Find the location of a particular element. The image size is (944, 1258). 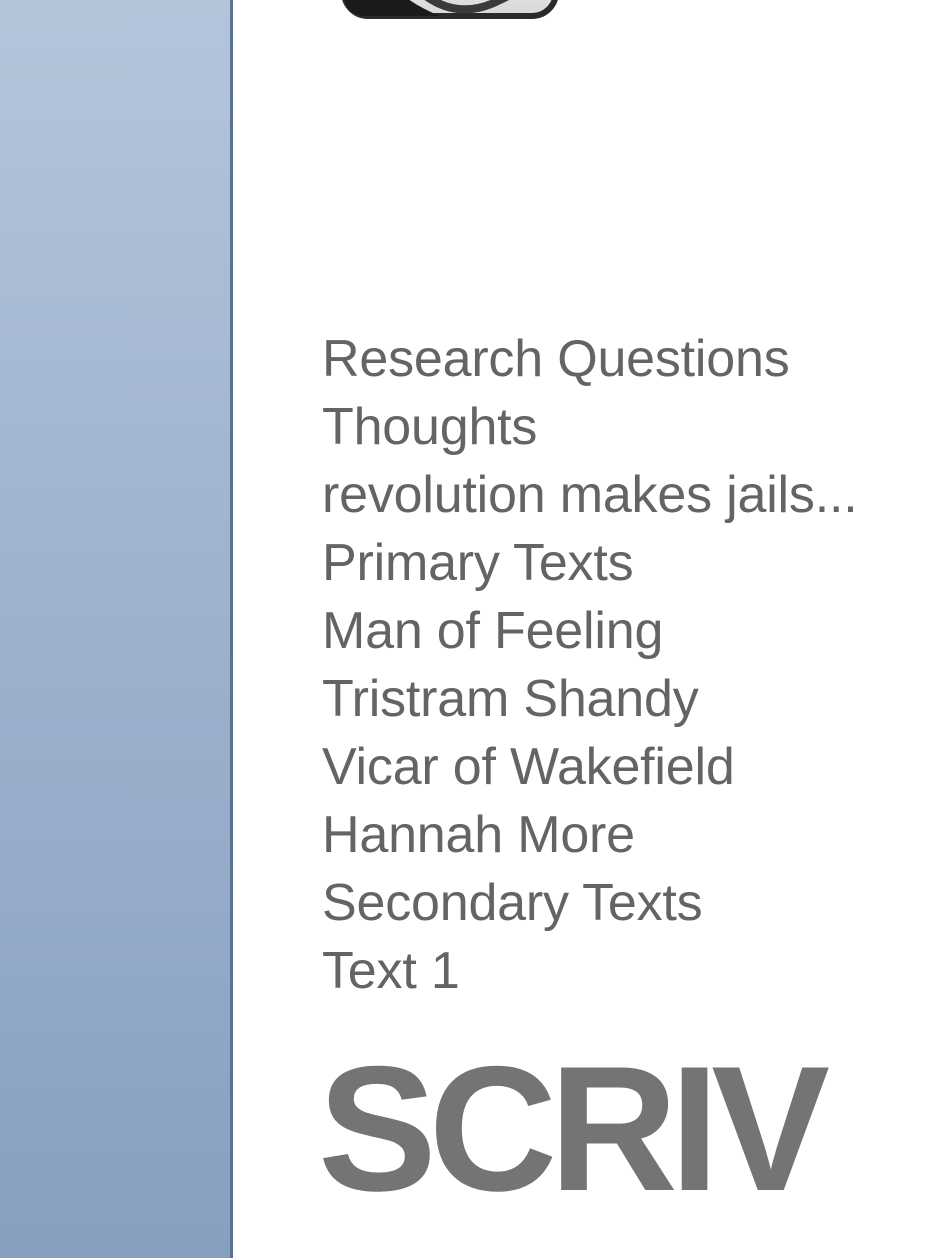

binder-item-research-questions: Research Questions is located at coordinates (589, 359).